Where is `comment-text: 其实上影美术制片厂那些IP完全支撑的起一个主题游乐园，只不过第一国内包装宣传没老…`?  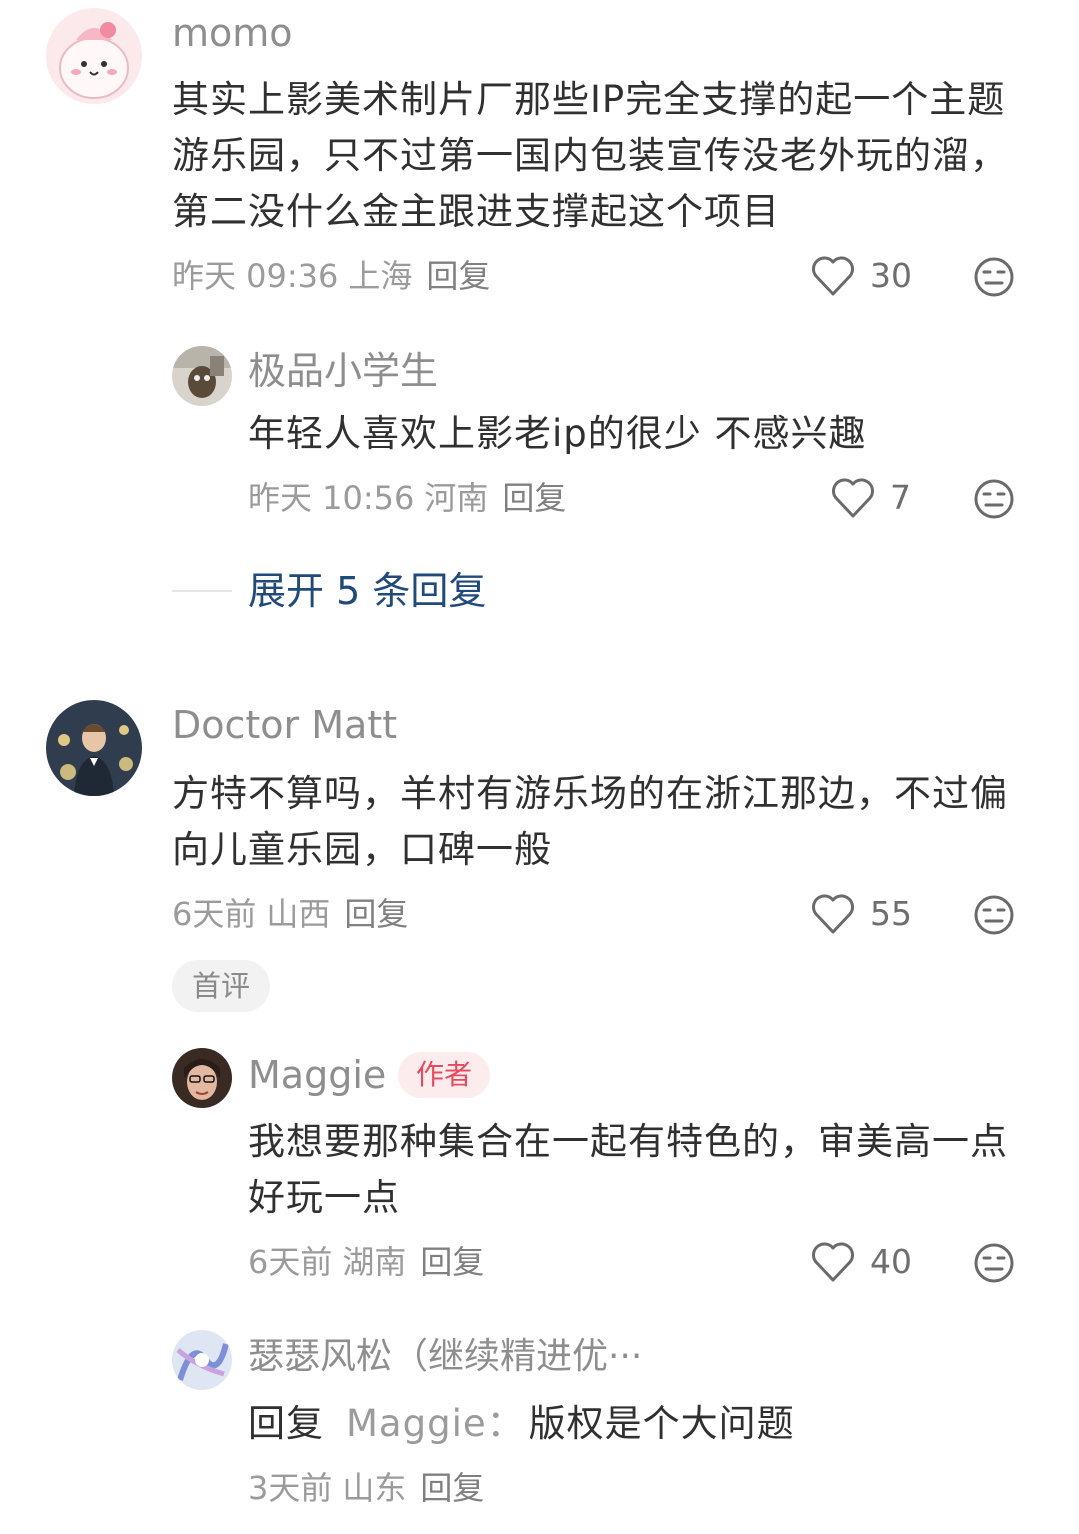
comment-text: 其实上影美术制片厂那些IP完全支撑的起一个主题游乐园，只不过第一国内包装宣传没老… is located at coordinates (590, 155).